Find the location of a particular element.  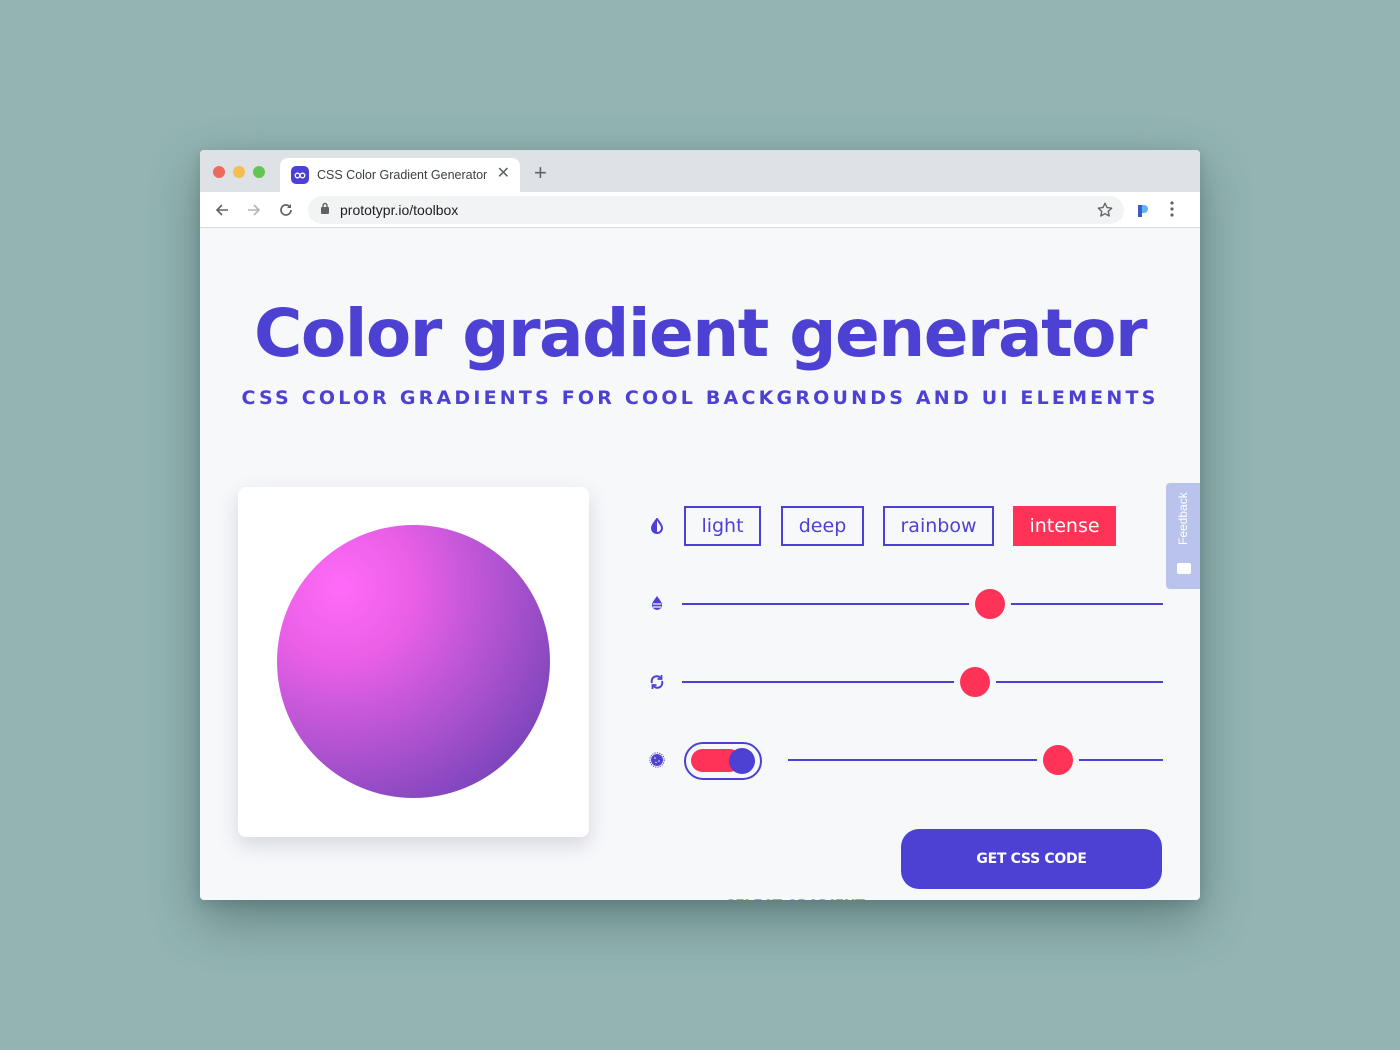

gradient-preview-card is located at coordinates (413, 662).